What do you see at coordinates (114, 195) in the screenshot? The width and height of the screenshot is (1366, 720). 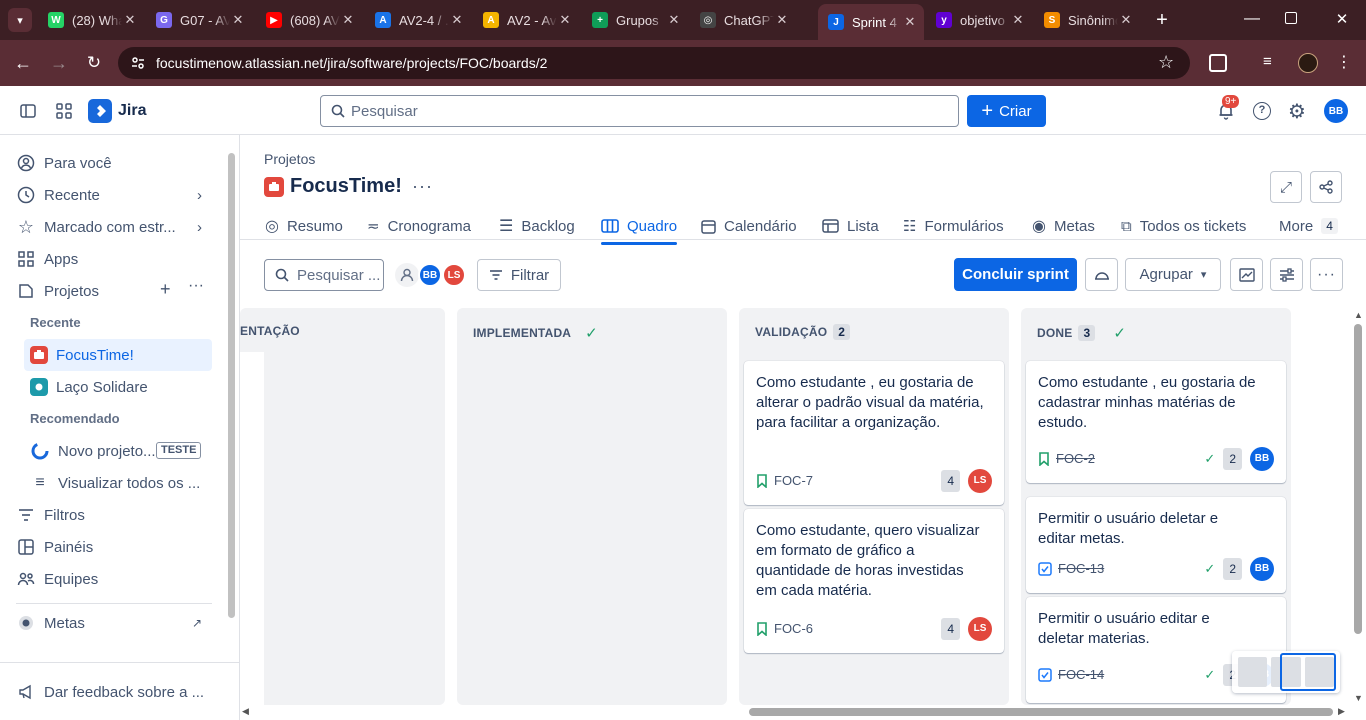 I see `sidebar-item-recent: Recente ›` at bounding box center [114, 195].